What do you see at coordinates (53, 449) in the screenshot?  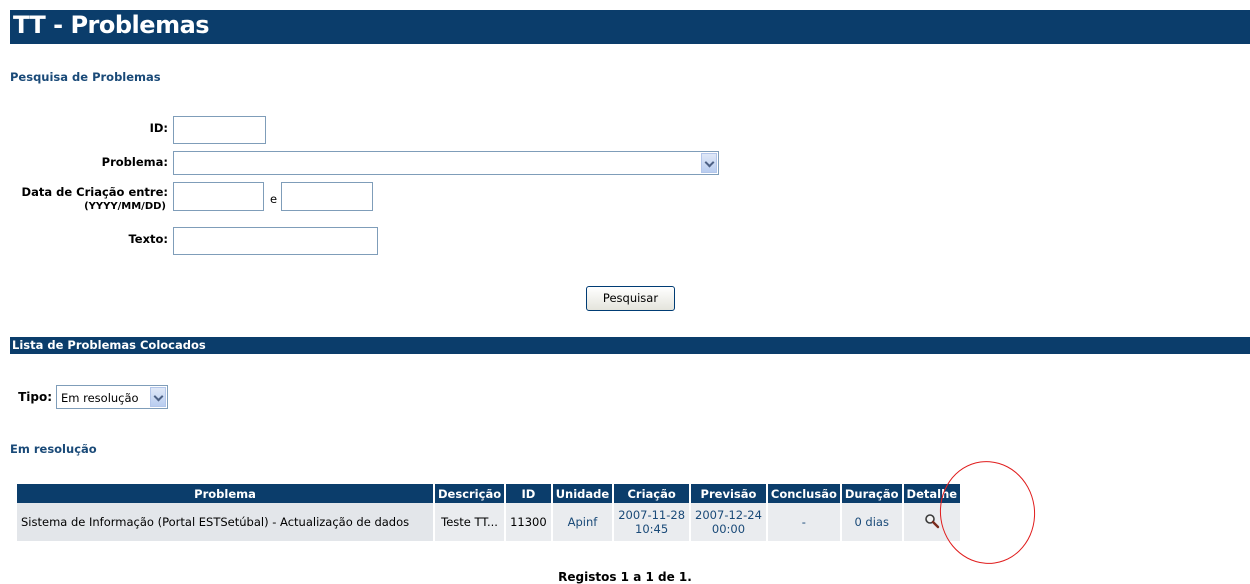 I see `status-subheading: Em resolução` at bounding box center [53, 449].